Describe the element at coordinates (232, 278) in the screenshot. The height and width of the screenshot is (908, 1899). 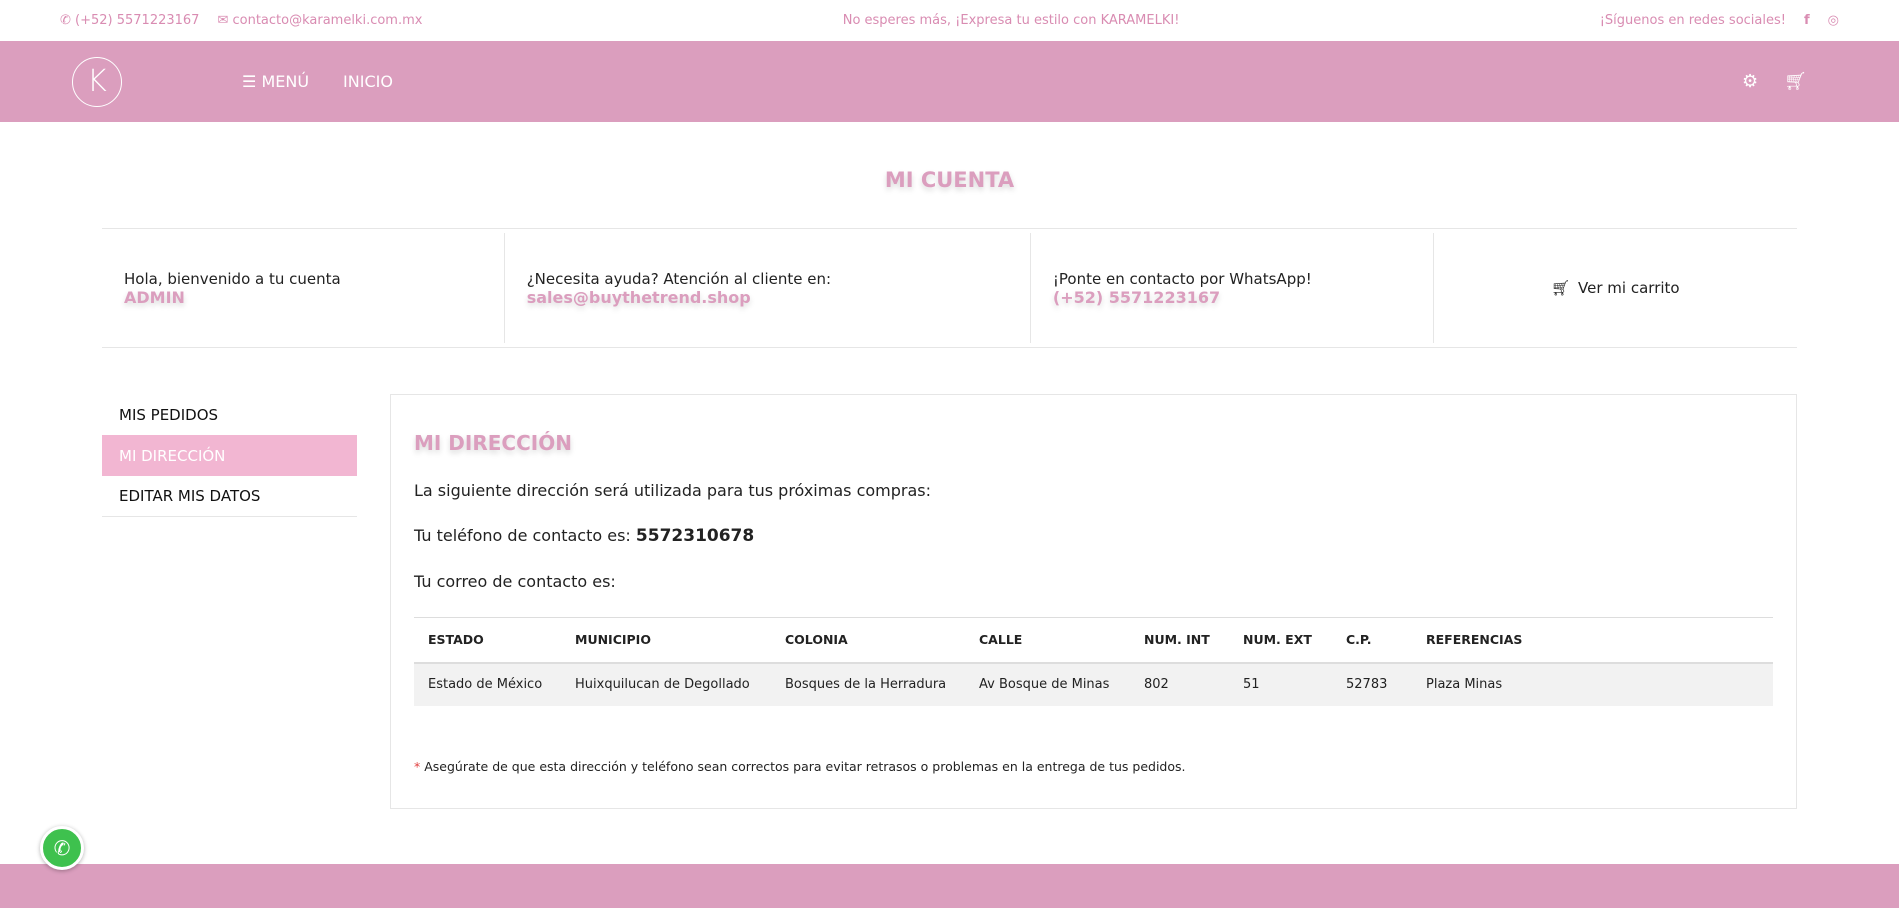
I see `welcome-text: Hola, bienvenido a tu cuenta` at that location.